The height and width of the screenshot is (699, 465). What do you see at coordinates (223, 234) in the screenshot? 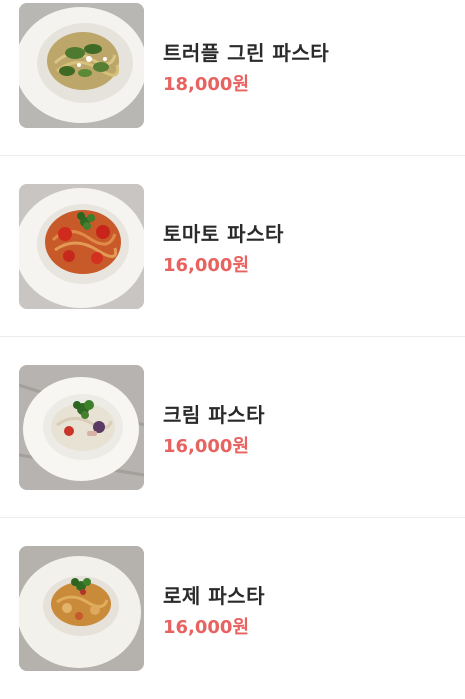
I see `menu-item-name: 토마토 파스타` at bounding box center [223, 234].